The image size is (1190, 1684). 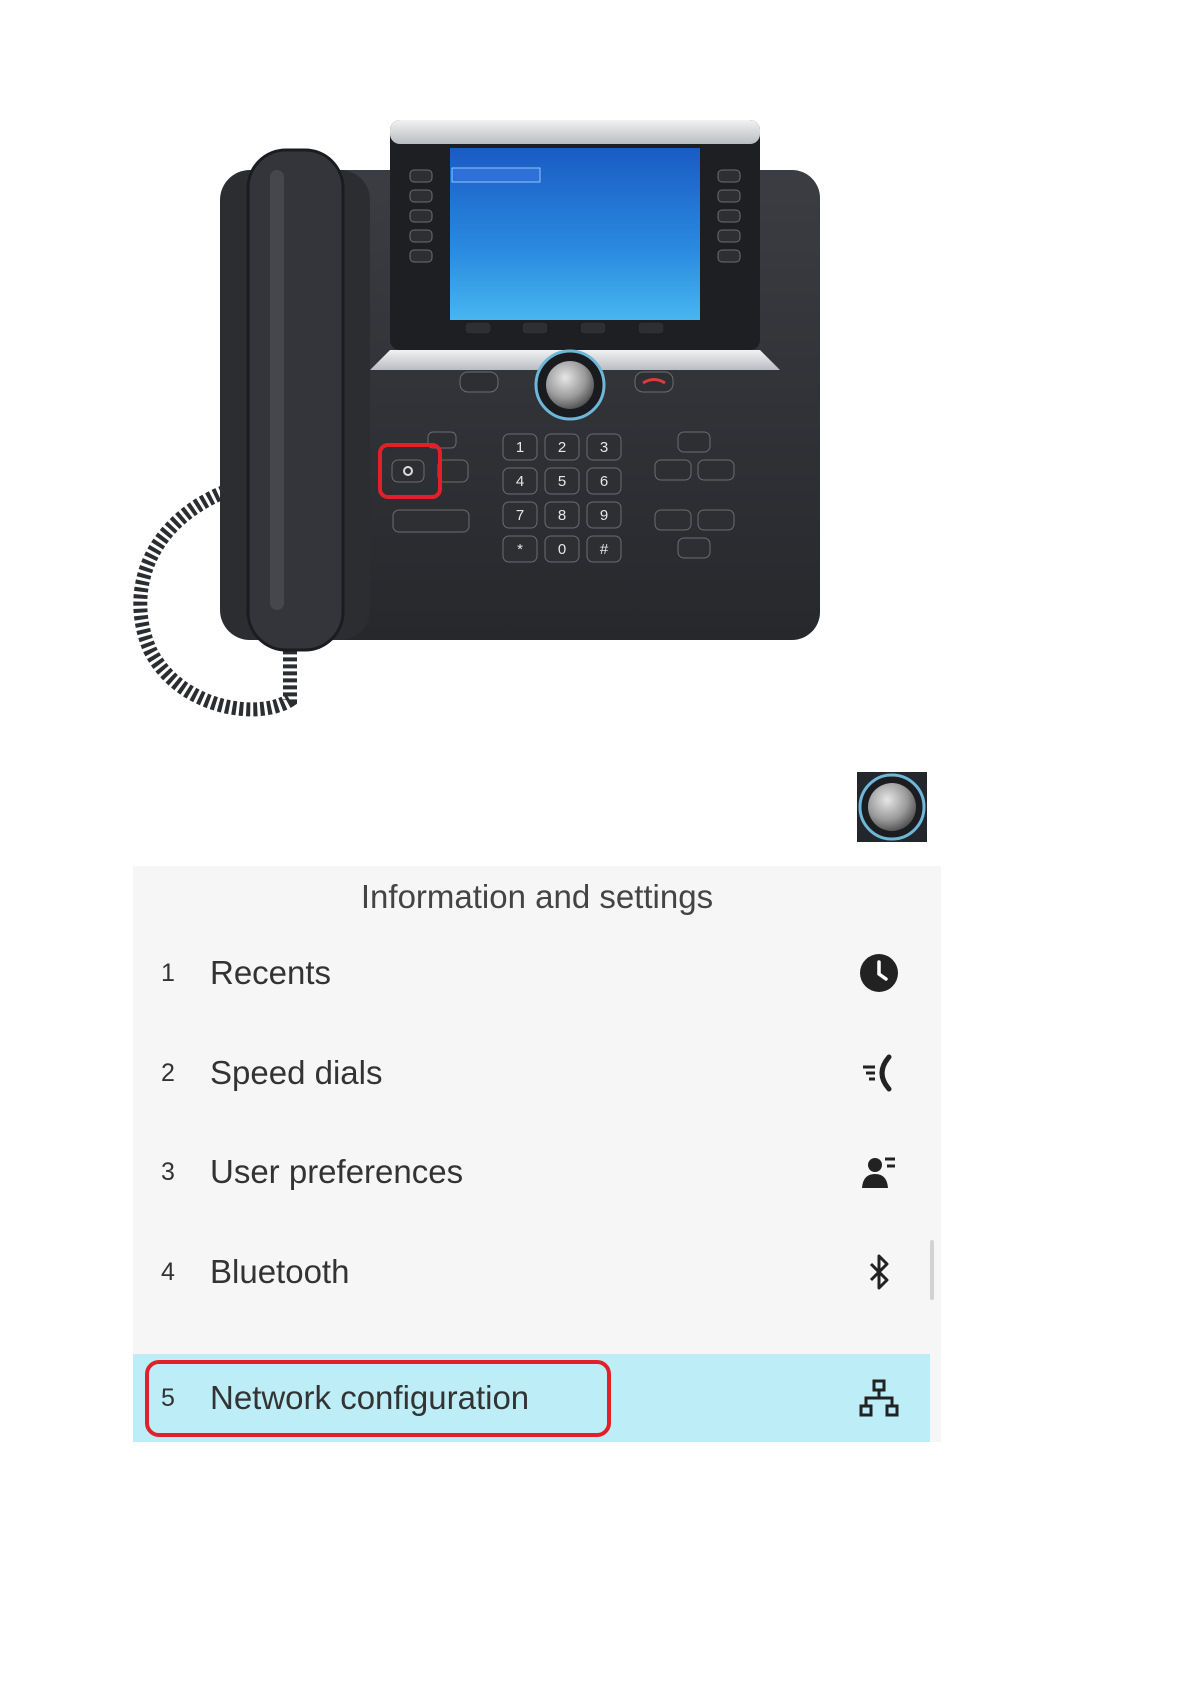 What do you see at coordinates (337, 1171) in the screenshot?
I see `item-label: User preferences` at bounding box center [337, 1171].